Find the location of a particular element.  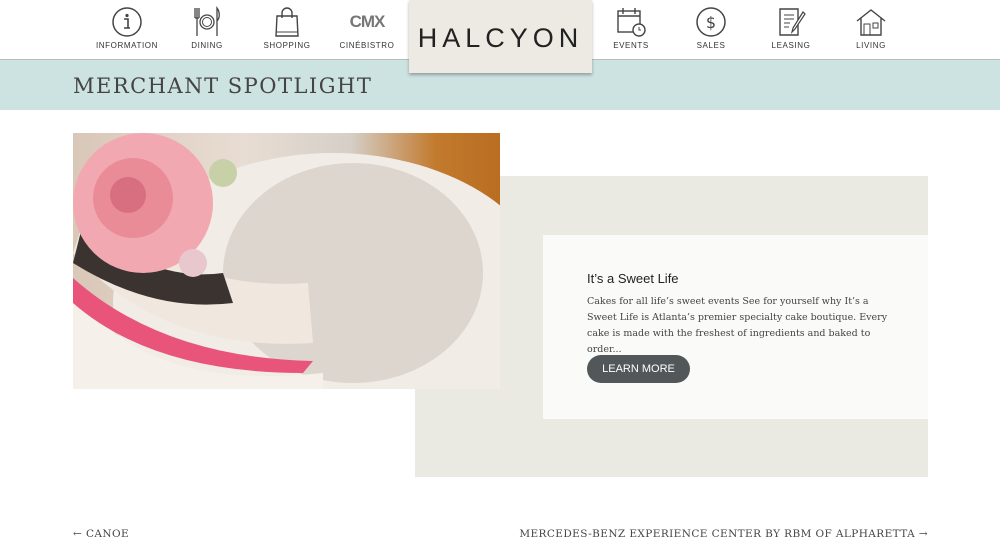

dining-icon is located at coordinates (207, 21).